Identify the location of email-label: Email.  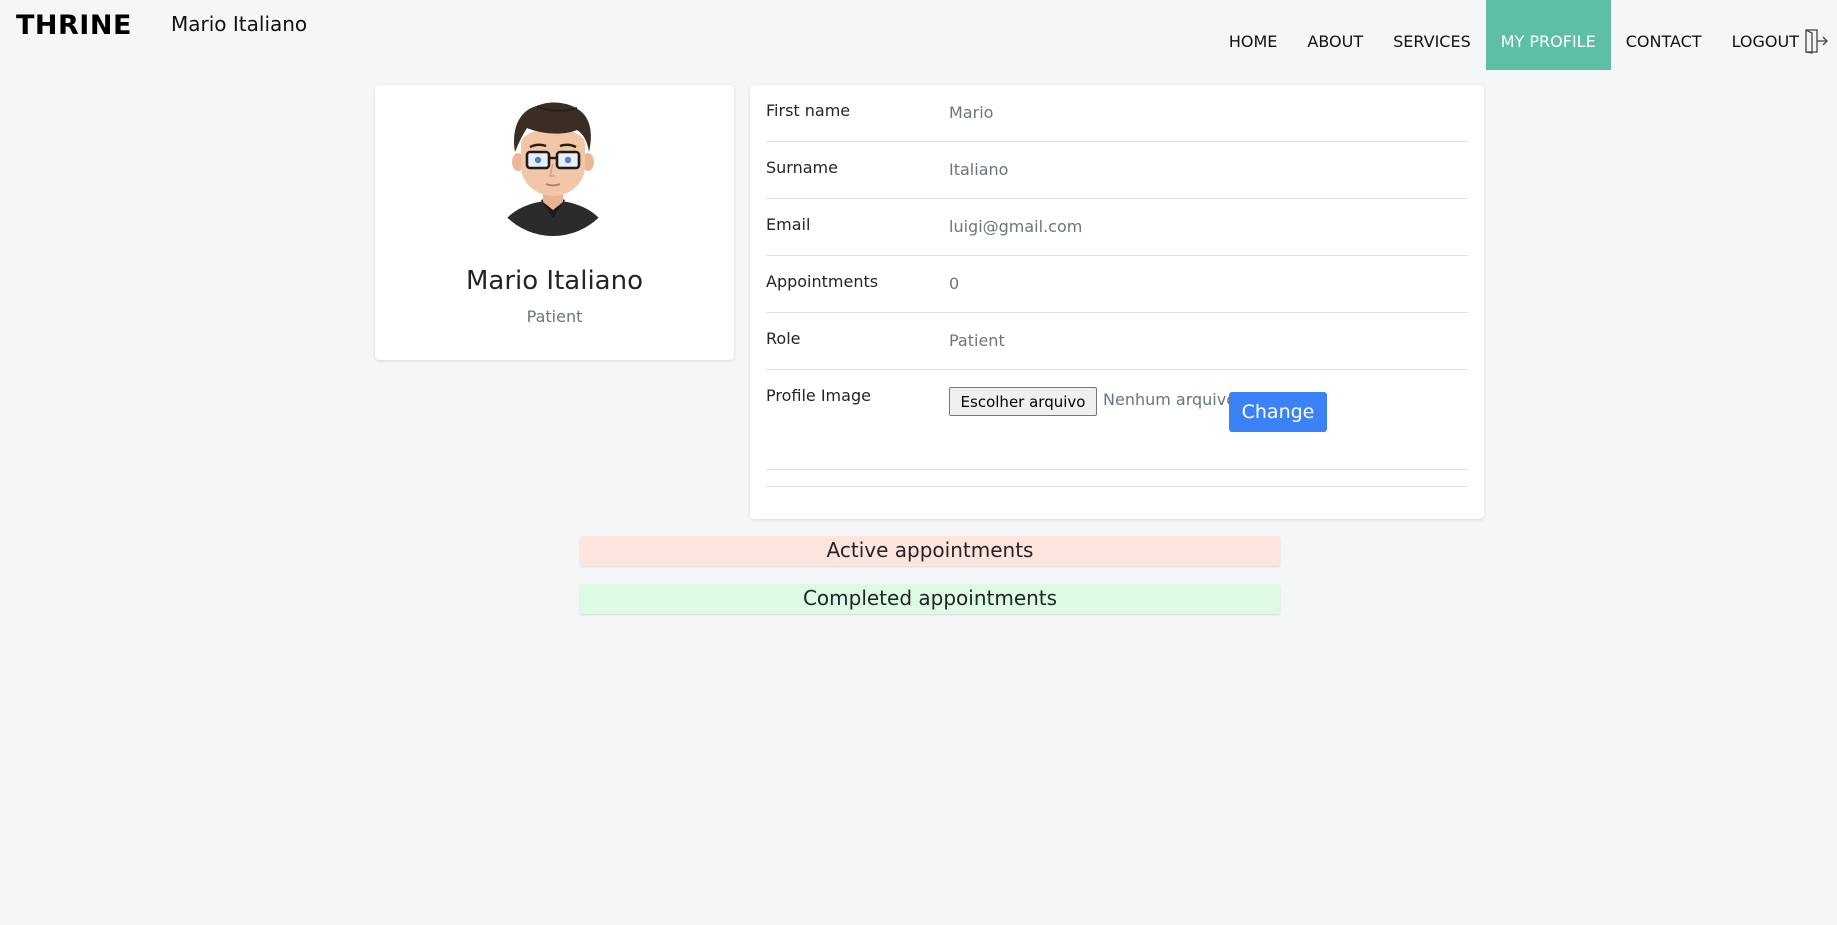
(788, 224).